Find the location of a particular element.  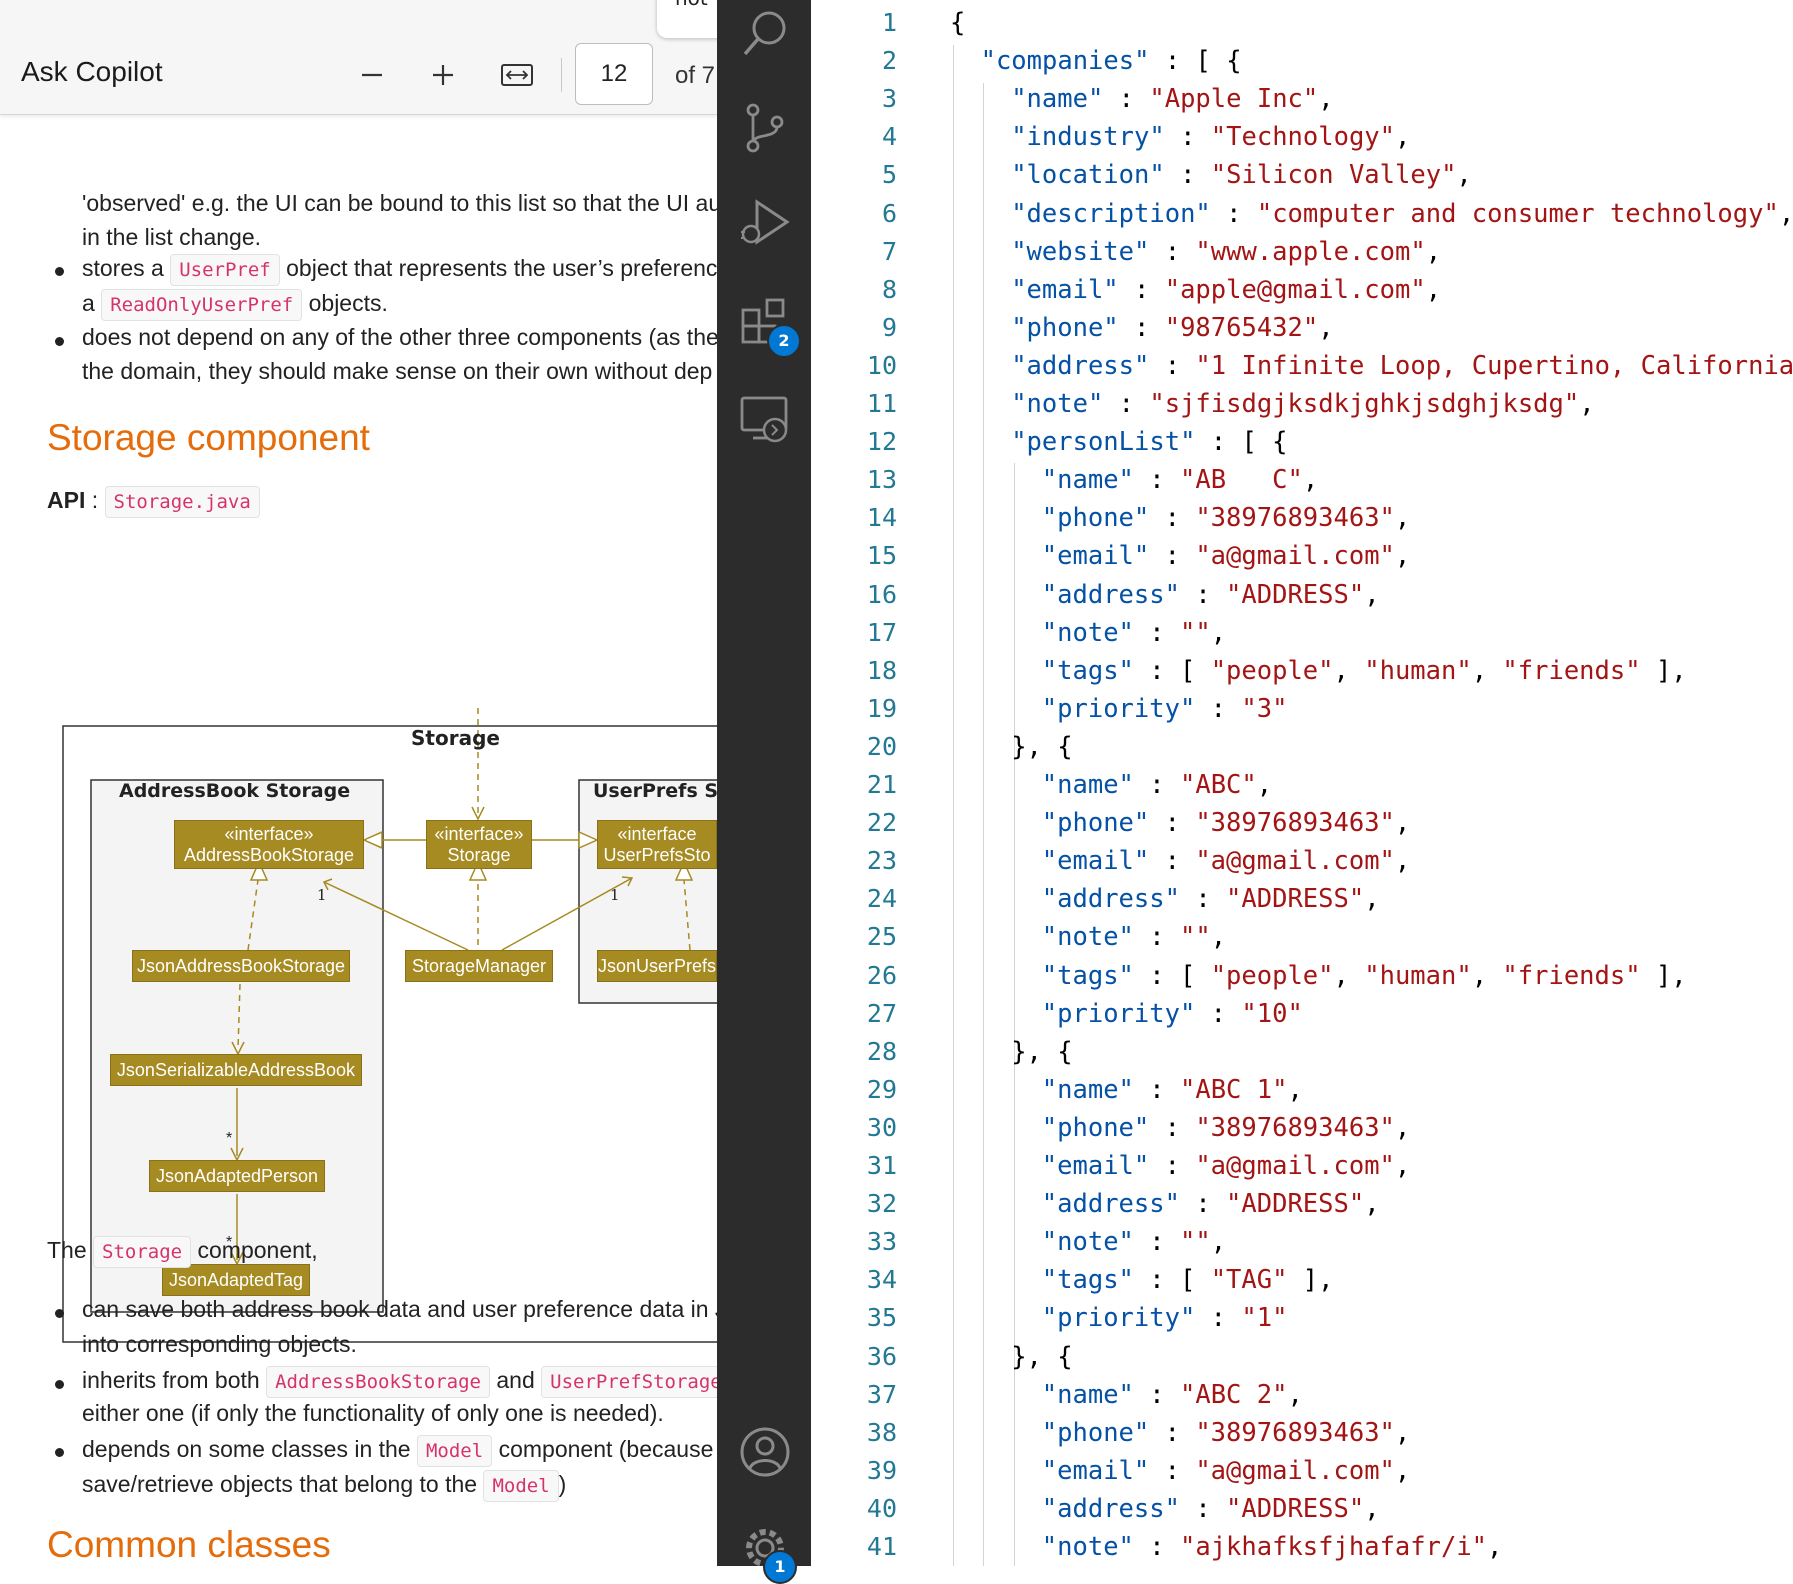

json-string: "Technology" is located at coordinates (1303, 137).